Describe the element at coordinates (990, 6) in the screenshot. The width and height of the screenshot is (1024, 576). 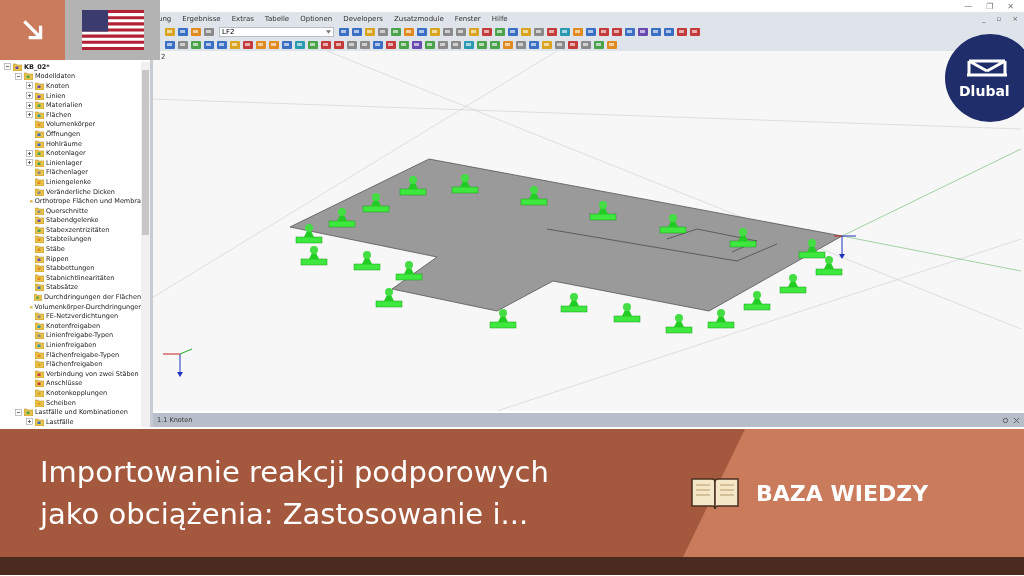
I see `window-control: ❐` at that location.